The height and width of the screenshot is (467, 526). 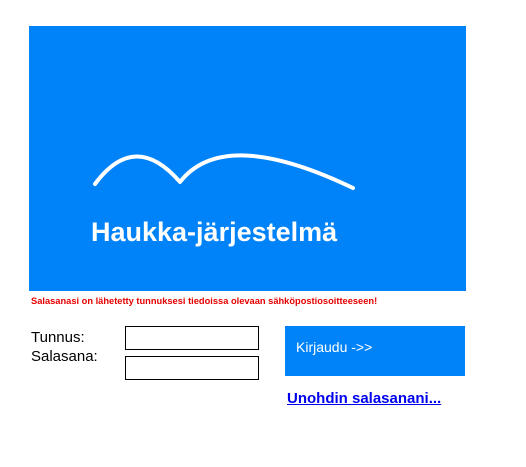 What do you see at coordinates (214, 232) in the screenshot?
I see `app-title: Haukka-järjestelmä` at bounding box center [214, 232].